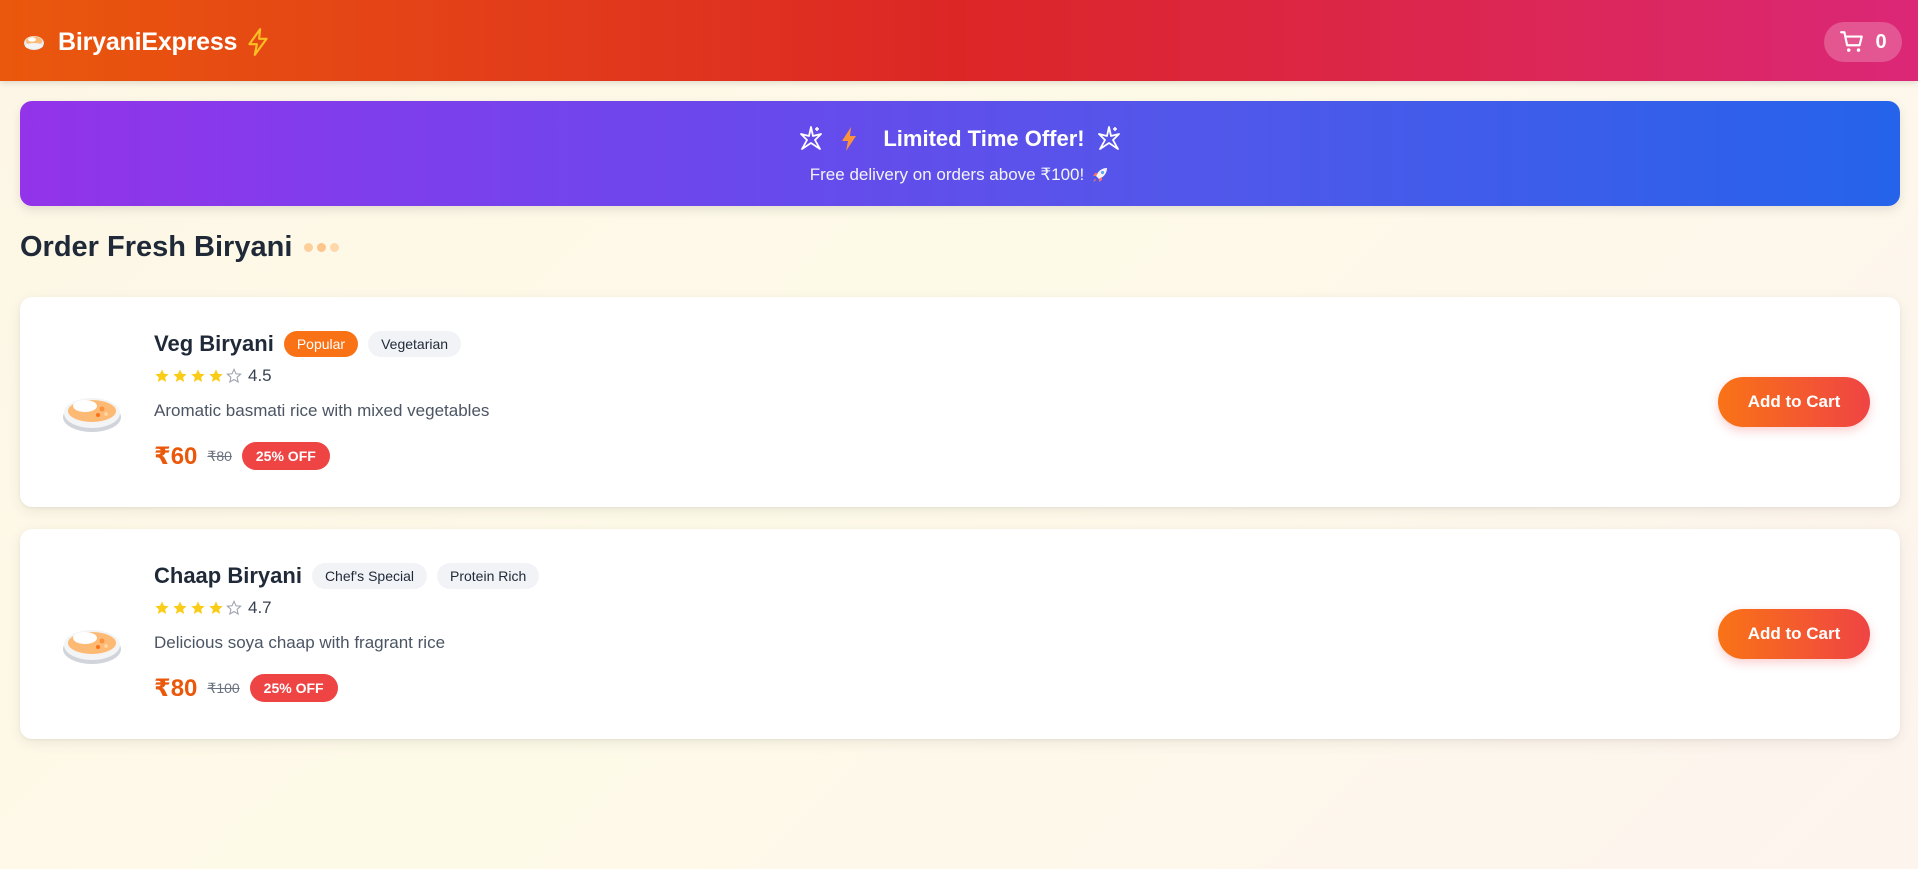 Image resolution: width=1918 pixels, height=869 pixels. I want to click on brand: BiryaniExpress, so click(146, 42).